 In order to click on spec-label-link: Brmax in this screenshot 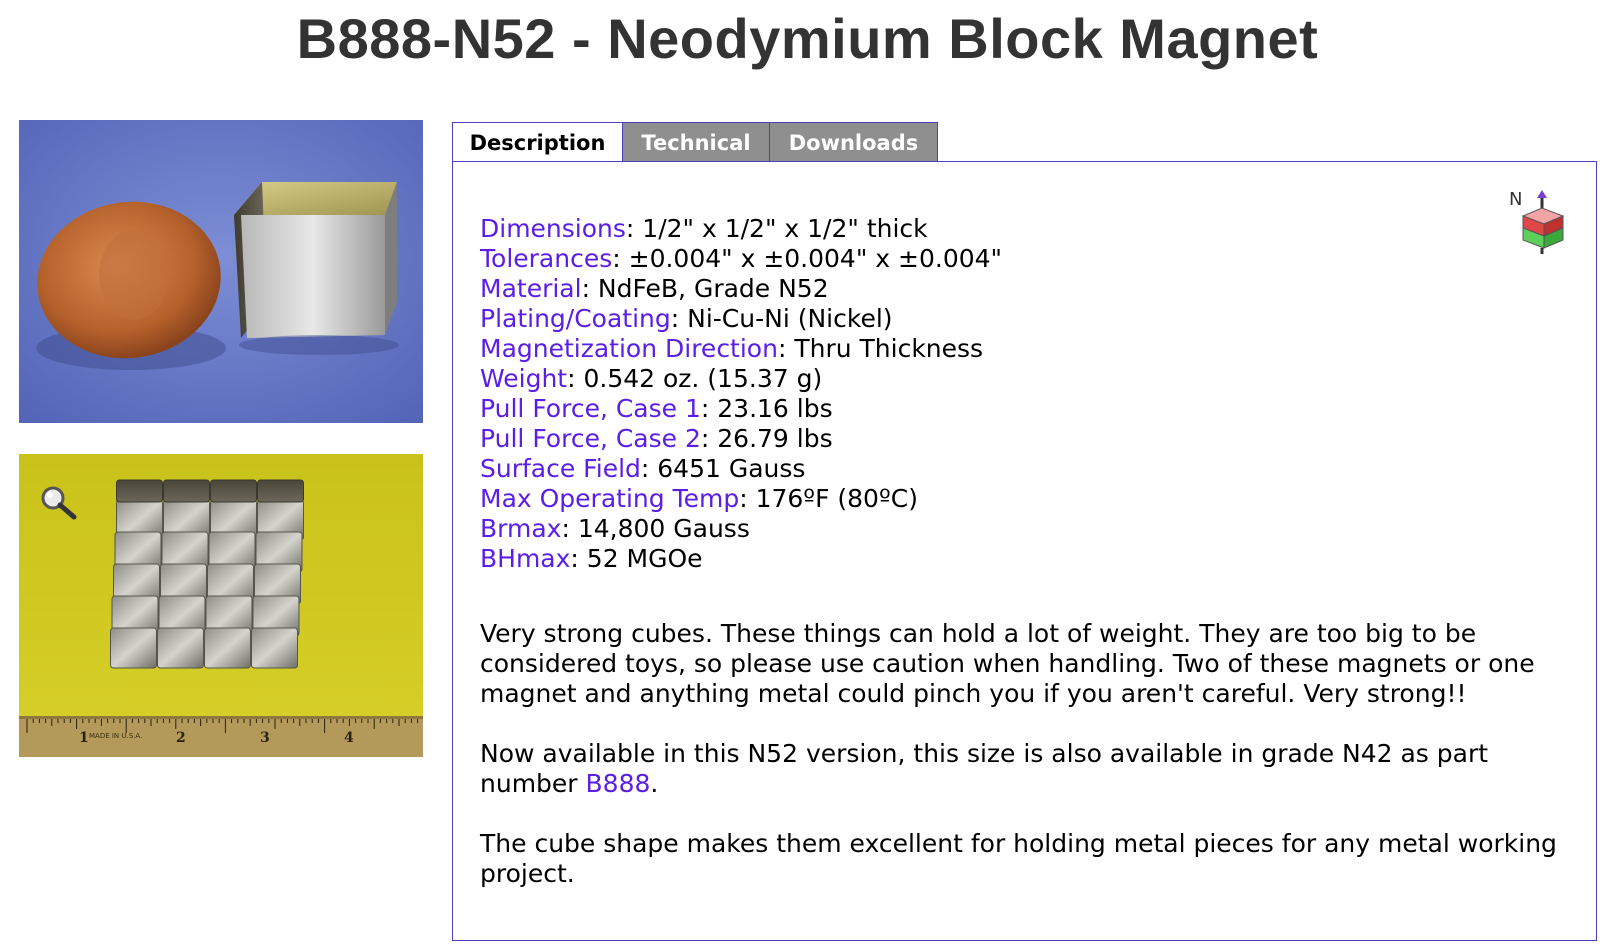, I will do `click(520, 528)`.